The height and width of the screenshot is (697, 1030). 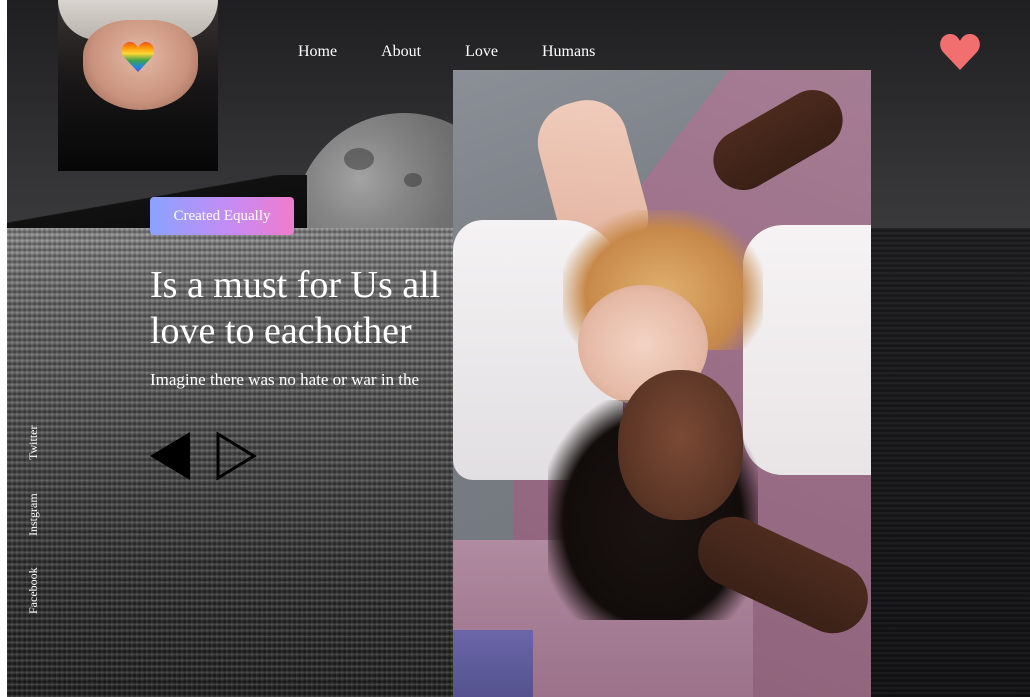 I want to click on created-equally-badge: Created Equally, so click(x=222, y=216).